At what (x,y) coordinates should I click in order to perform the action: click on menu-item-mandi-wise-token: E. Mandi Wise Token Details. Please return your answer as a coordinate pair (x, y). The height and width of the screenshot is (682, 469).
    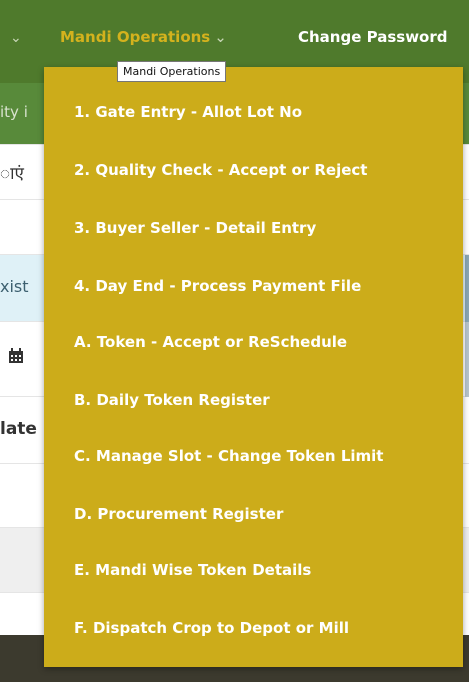
    Looking at the image, I should click on (192, 570).